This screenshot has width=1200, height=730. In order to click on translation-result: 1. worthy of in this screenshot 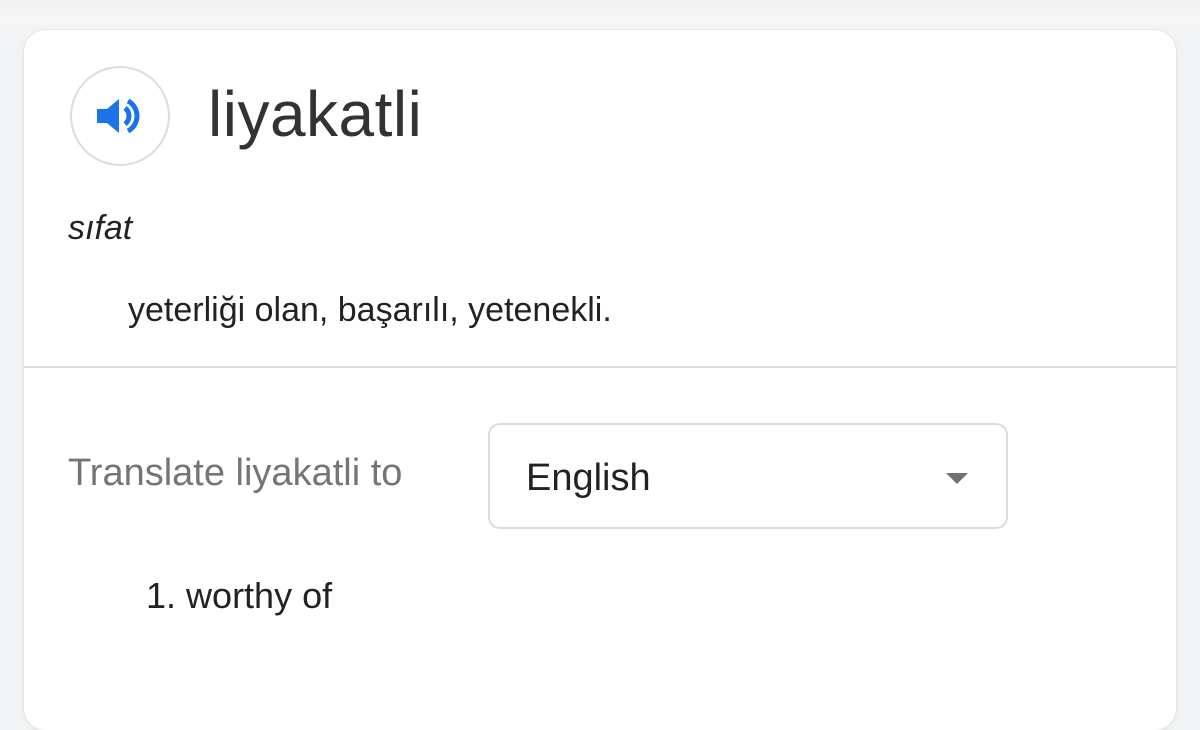, I will do `click(239, 596)`.